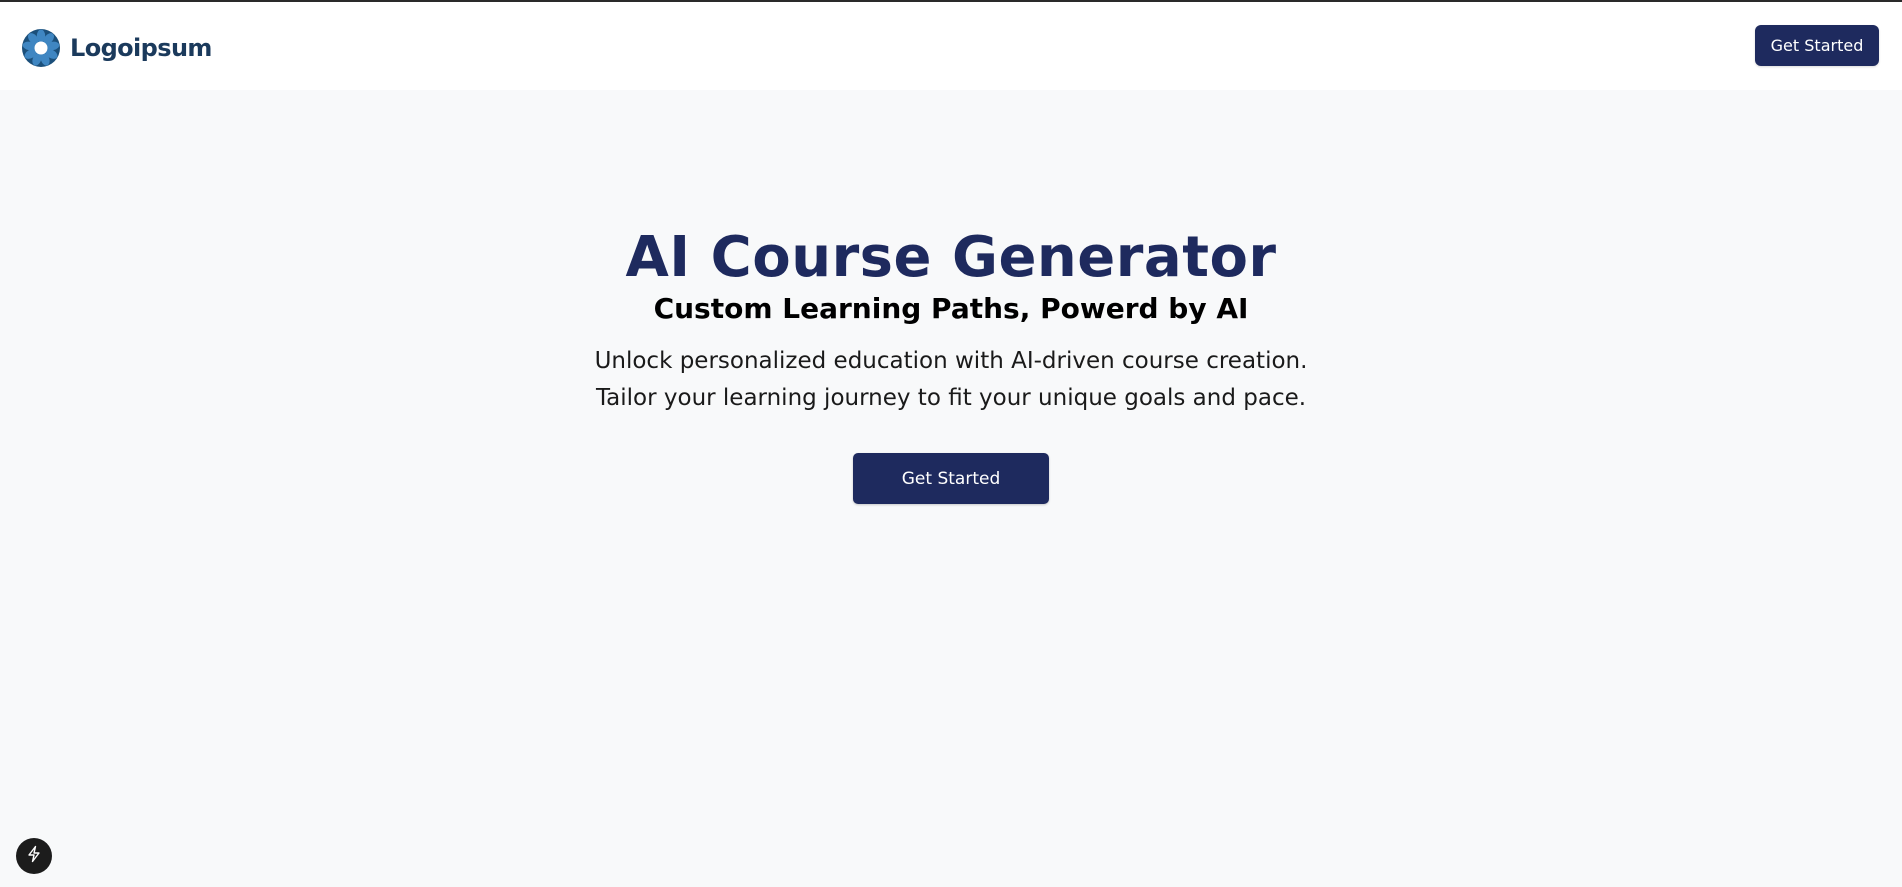 The width and height of the screenshot is (1902, 887). I want to click on hero-title: AI Course Generator, so click(951, 257).